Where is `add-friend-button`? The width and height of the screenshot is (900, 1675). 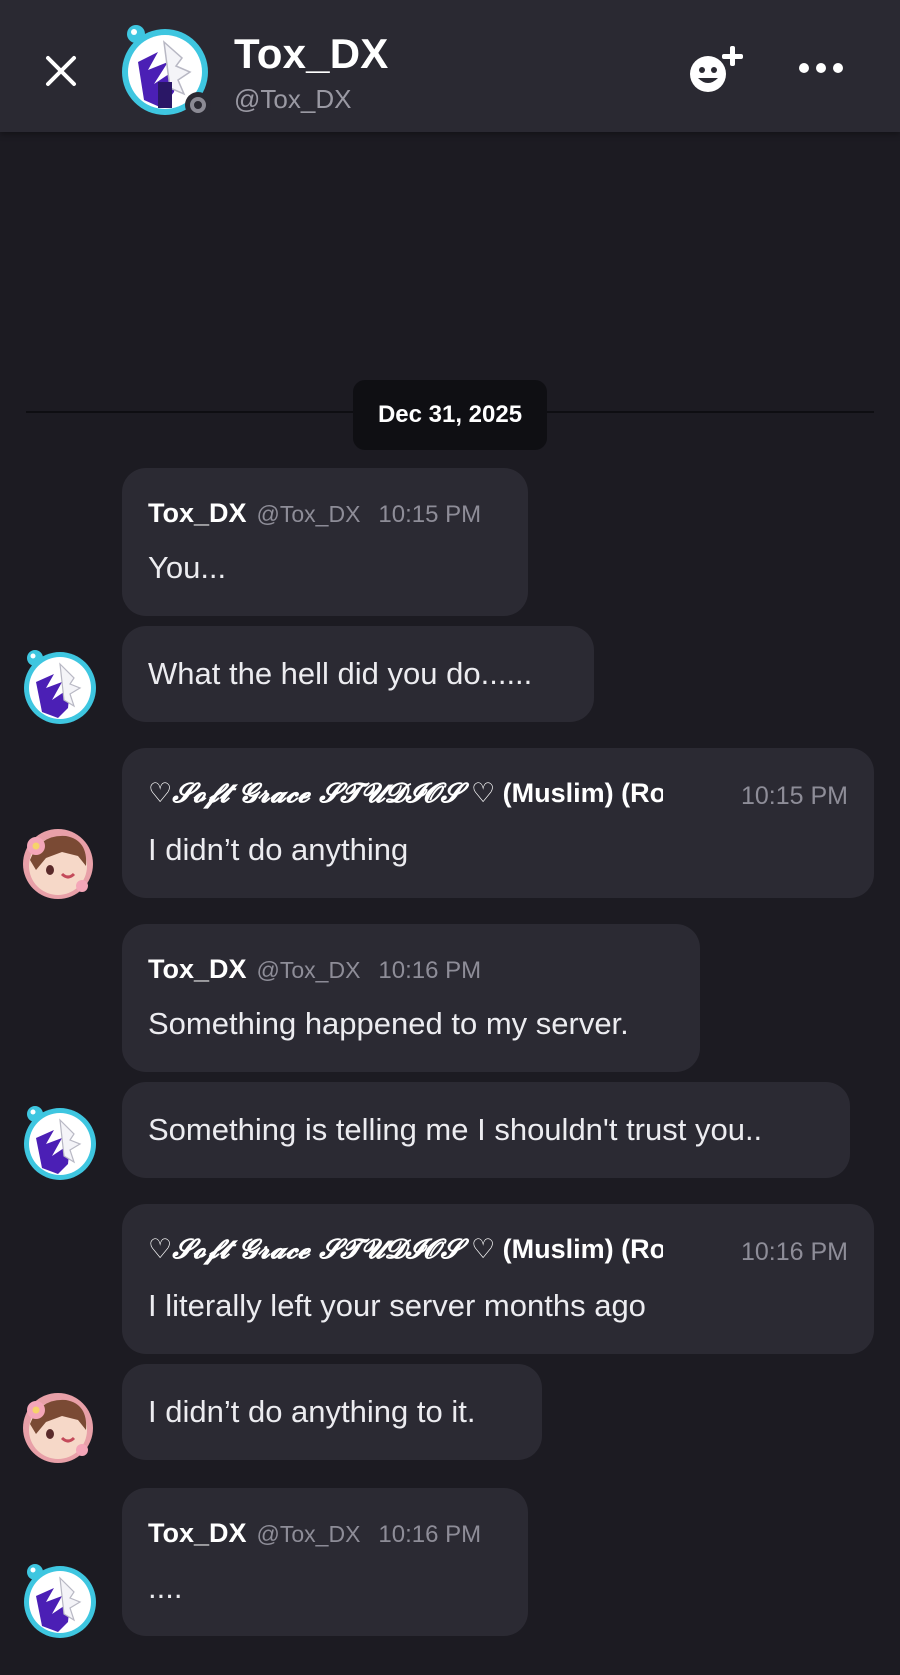 add-friend-button is located at coordinates (719, 70).